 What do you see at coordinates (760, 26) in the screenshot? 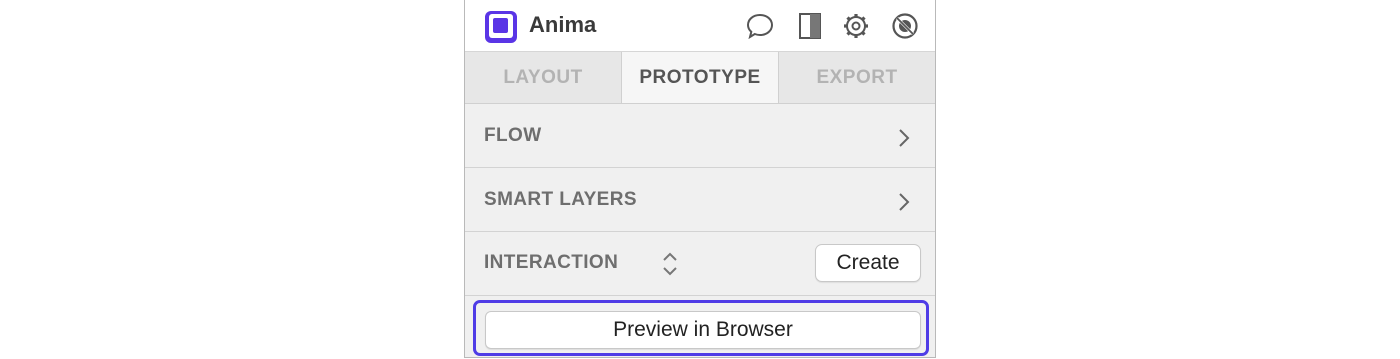
I see `comment-icon` at bounding box center [760, 26].